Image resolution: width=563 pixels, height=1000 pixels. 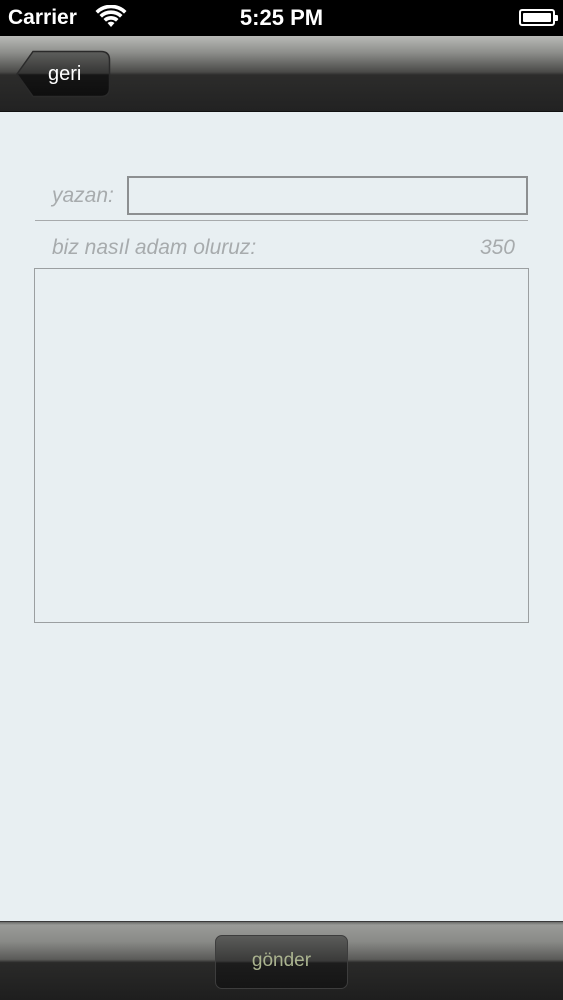 What do you see at coordinates (83, 195) in the screenshot?
I see `author-label: yazan:` at bounding box center [83, 195].